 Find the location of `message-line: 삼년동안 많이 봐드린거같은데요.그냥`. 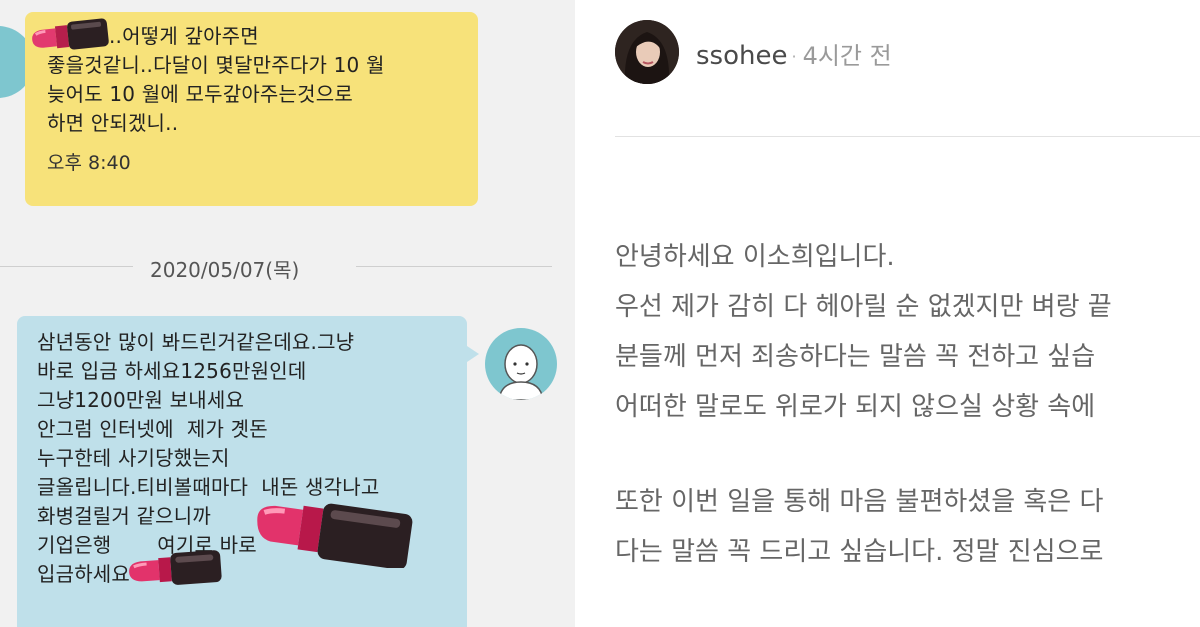

message-line: 삼년동안 많이 봐드린거같은데요.그냥 is located at coordinates (196, 342).